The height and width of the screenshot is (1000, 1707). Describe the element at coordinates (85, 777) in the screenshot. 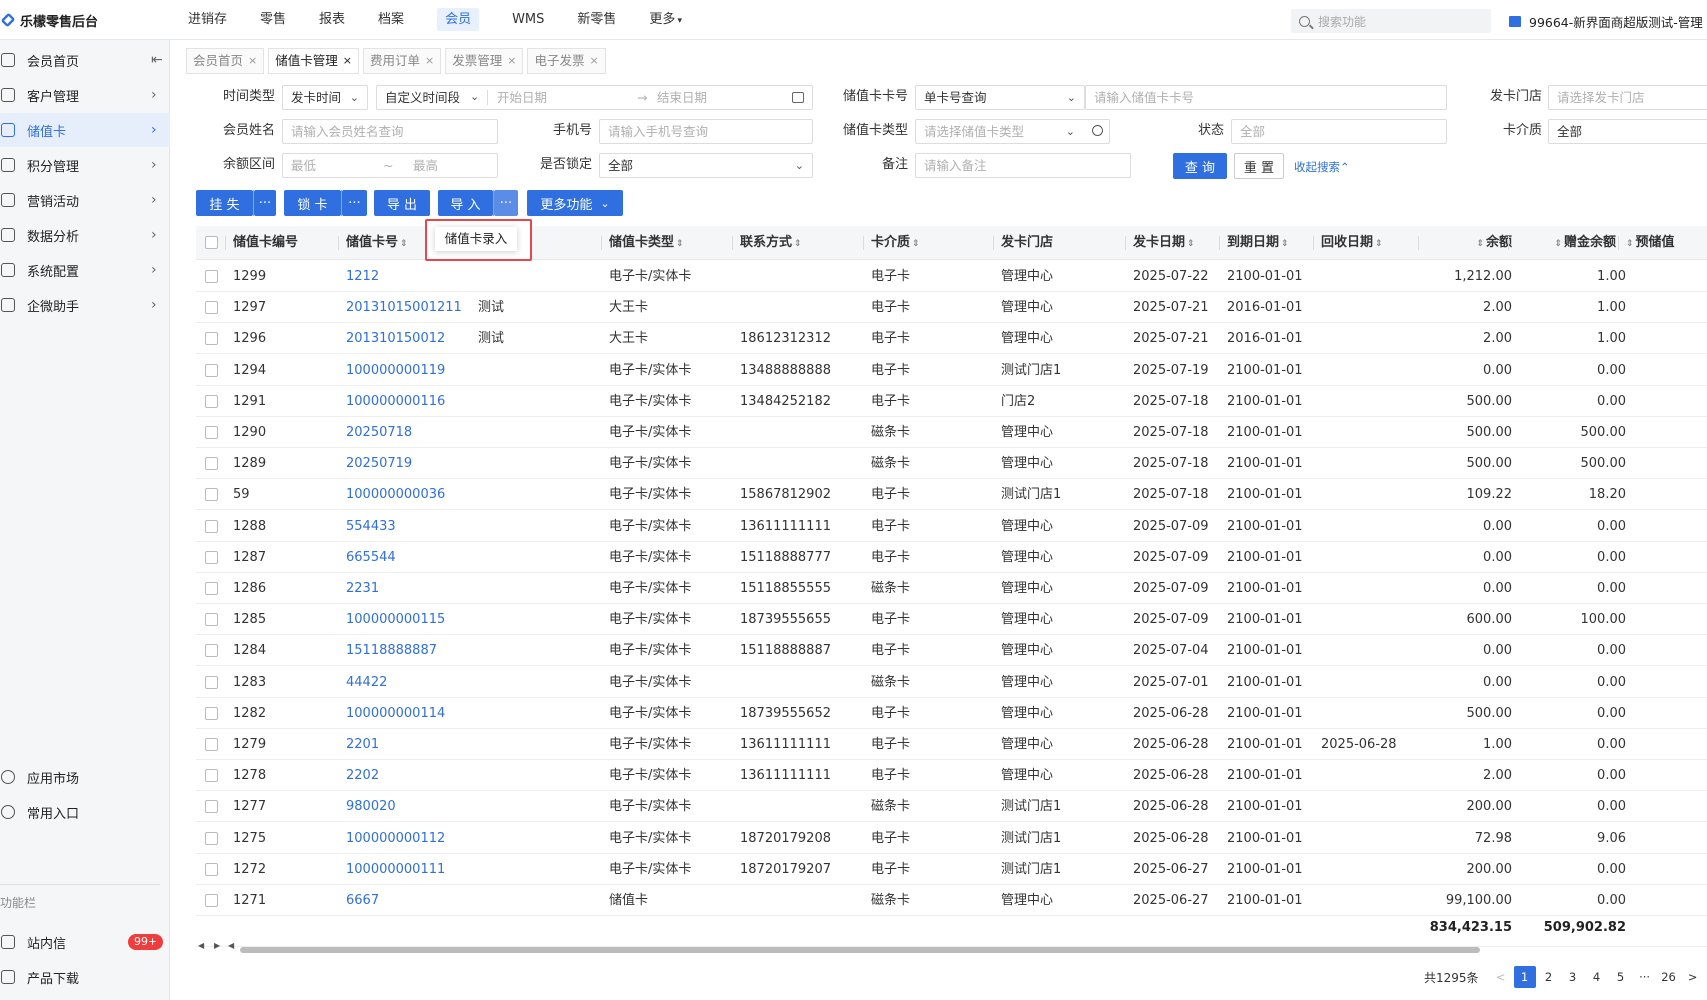

I see `sidebar-bottom-item: 应用市场` at that location.